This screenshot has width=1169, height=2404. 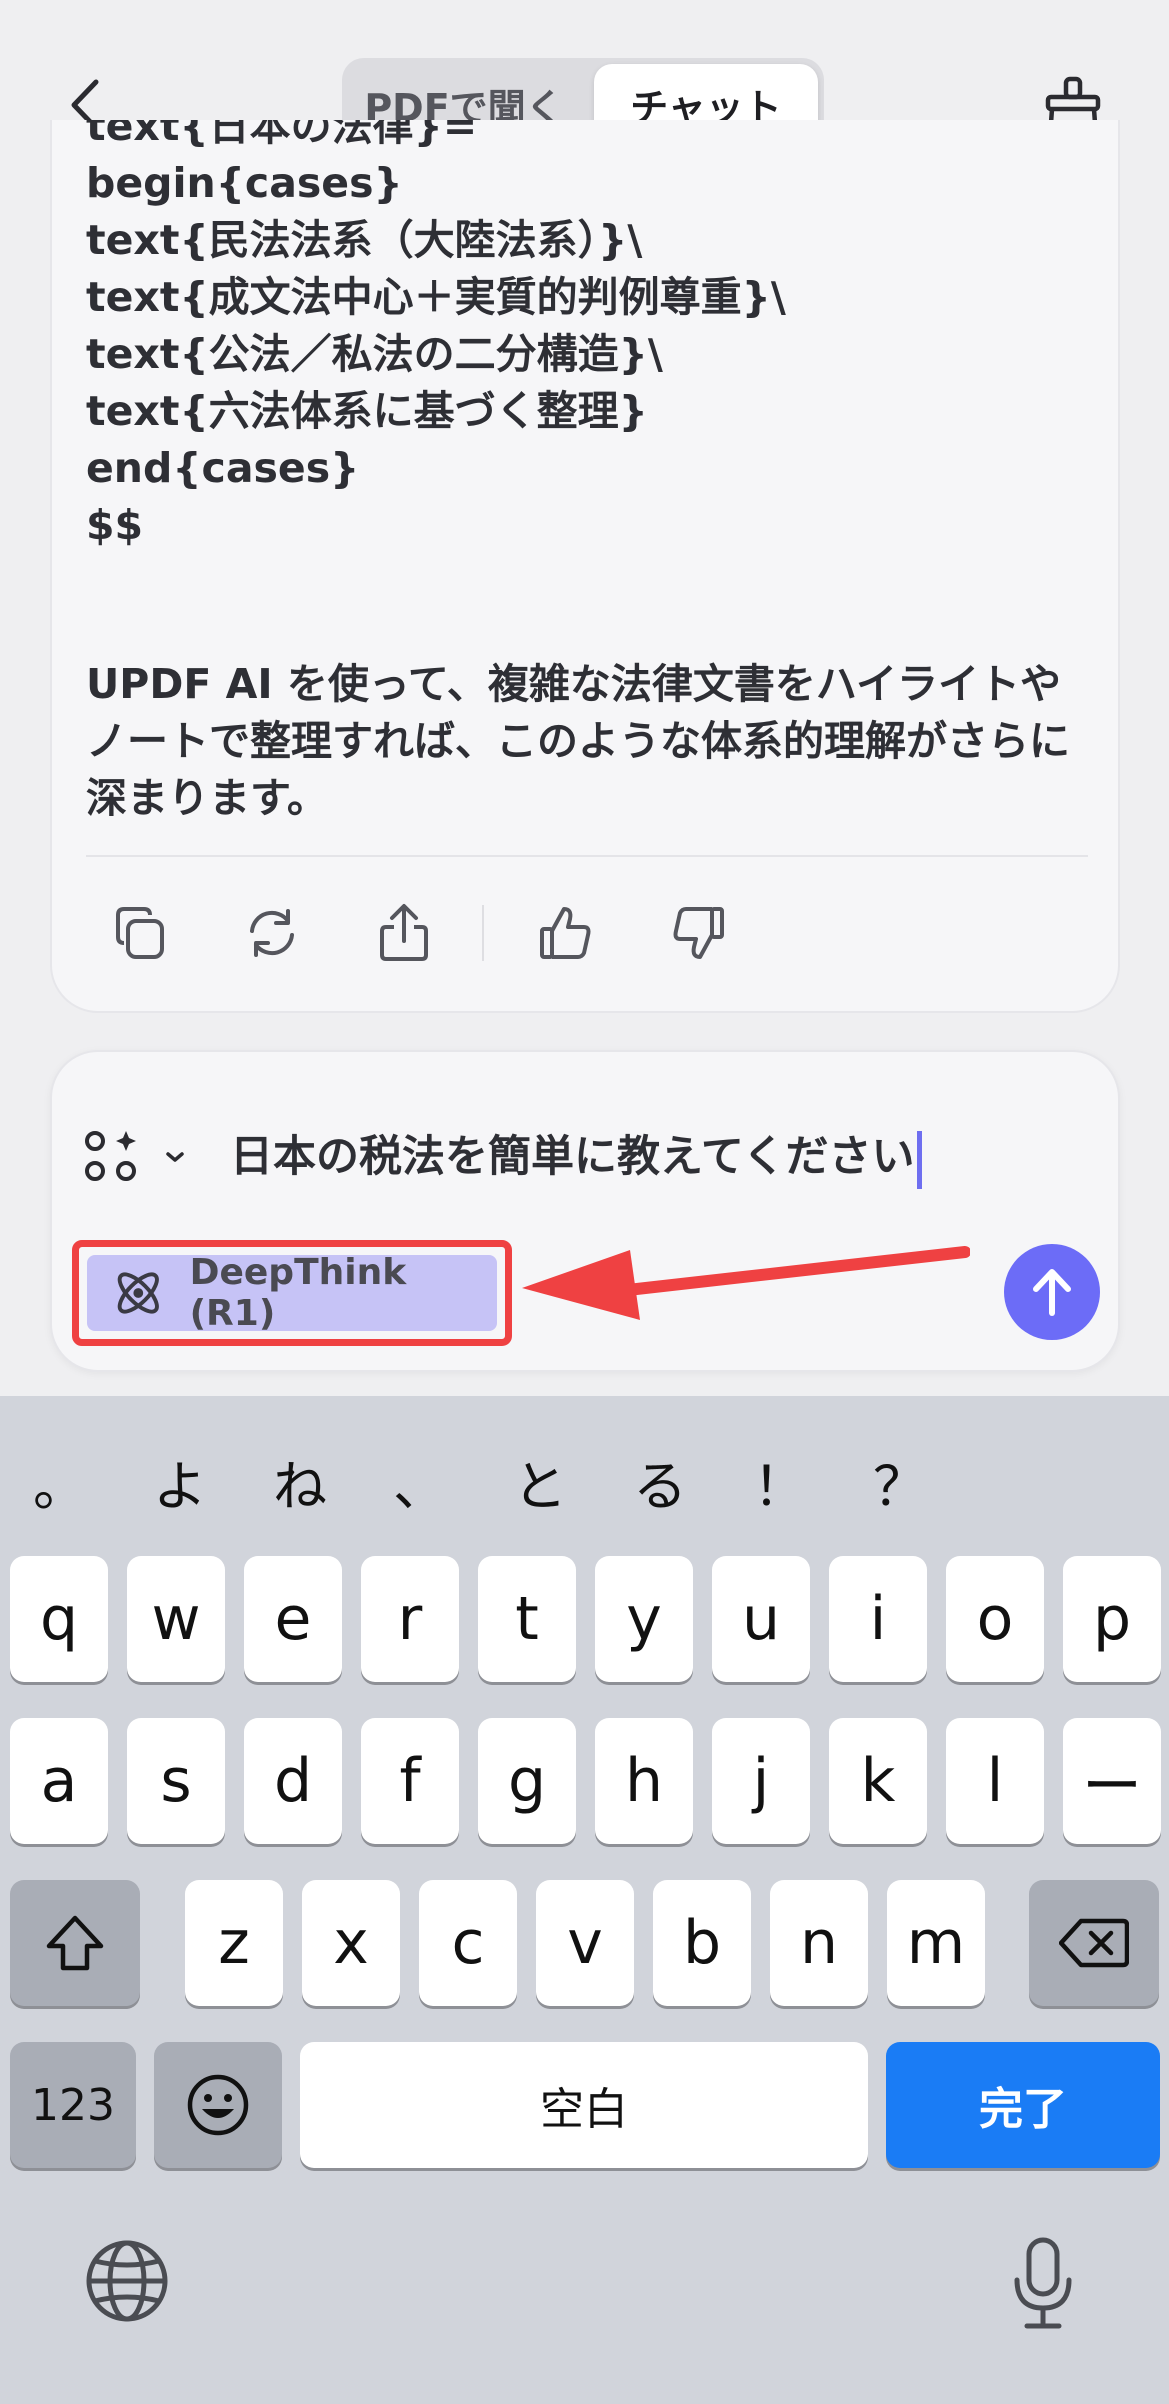 What do you see at coordinates (527, 1619) in the screenshot?
I see `key-t: t` at bounding box center [527, 1619].